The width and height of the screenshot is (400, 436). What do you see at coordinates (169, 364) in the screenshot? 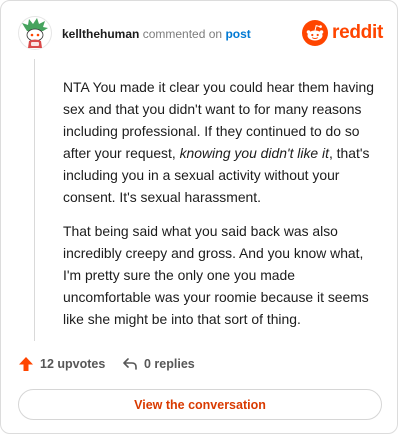
I see `reply-count: 0 replies` at bounding box center [169, 364].